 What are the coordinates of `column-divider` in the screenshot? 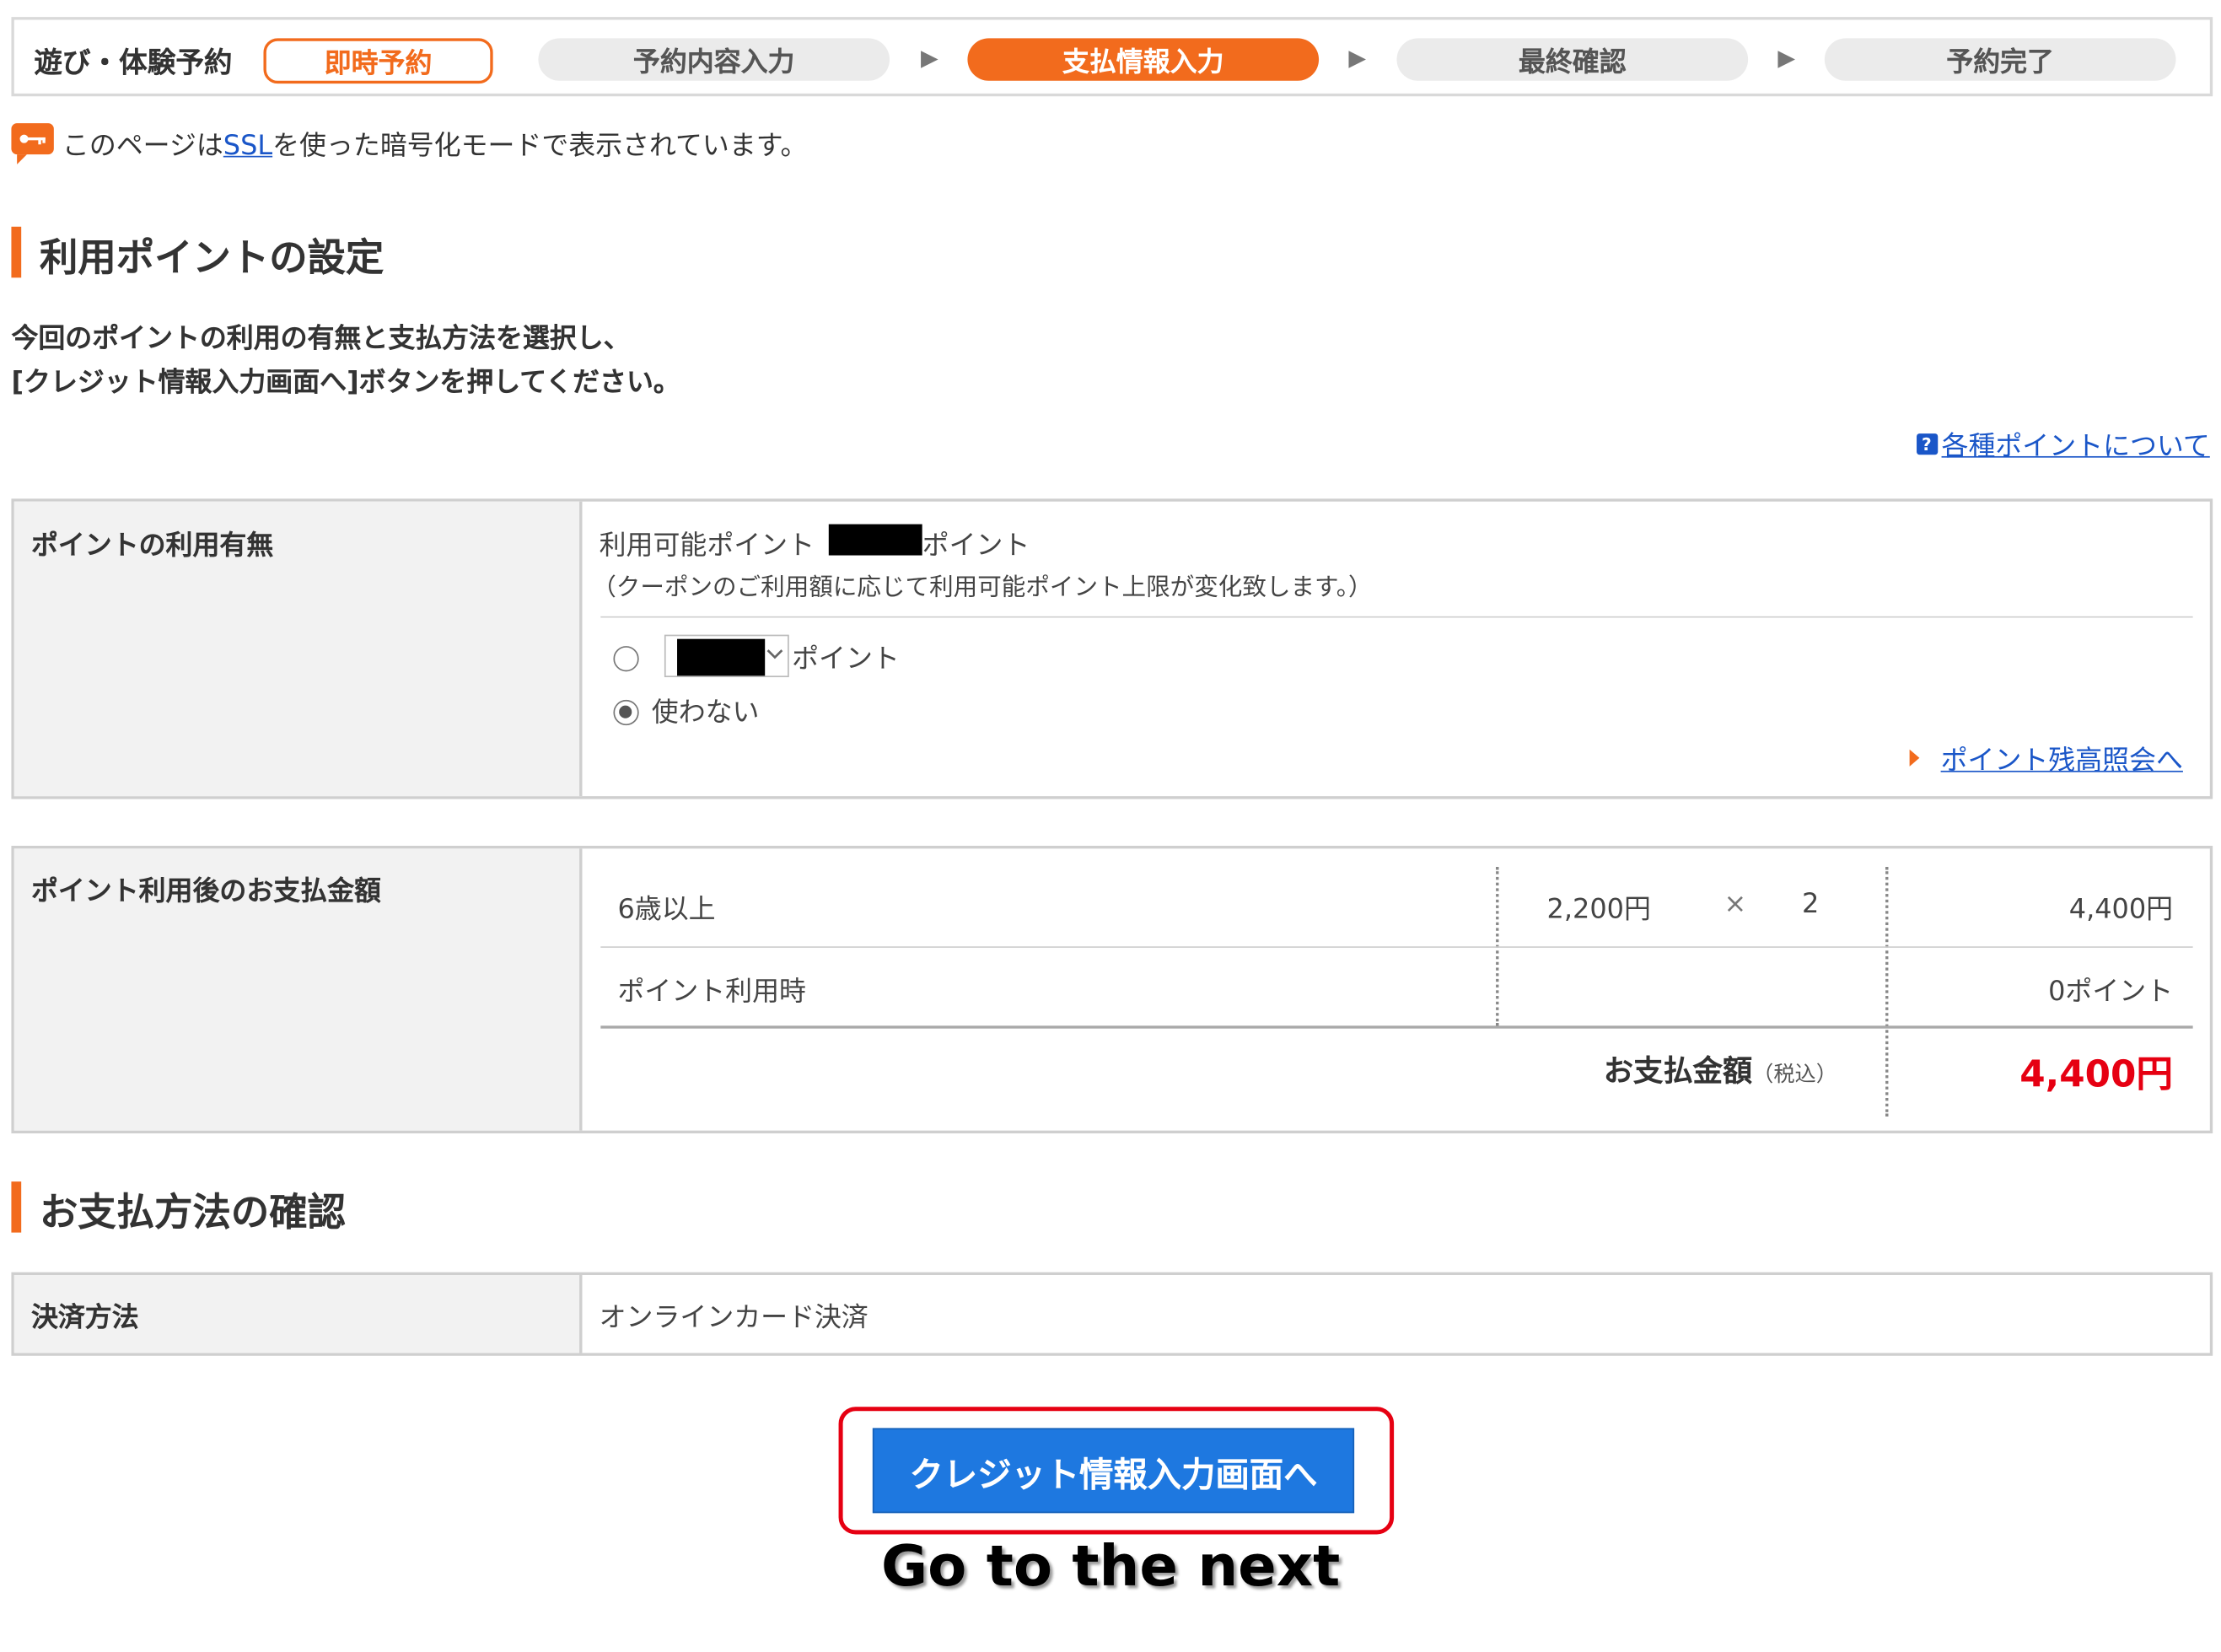 It's located at (1887, 992).